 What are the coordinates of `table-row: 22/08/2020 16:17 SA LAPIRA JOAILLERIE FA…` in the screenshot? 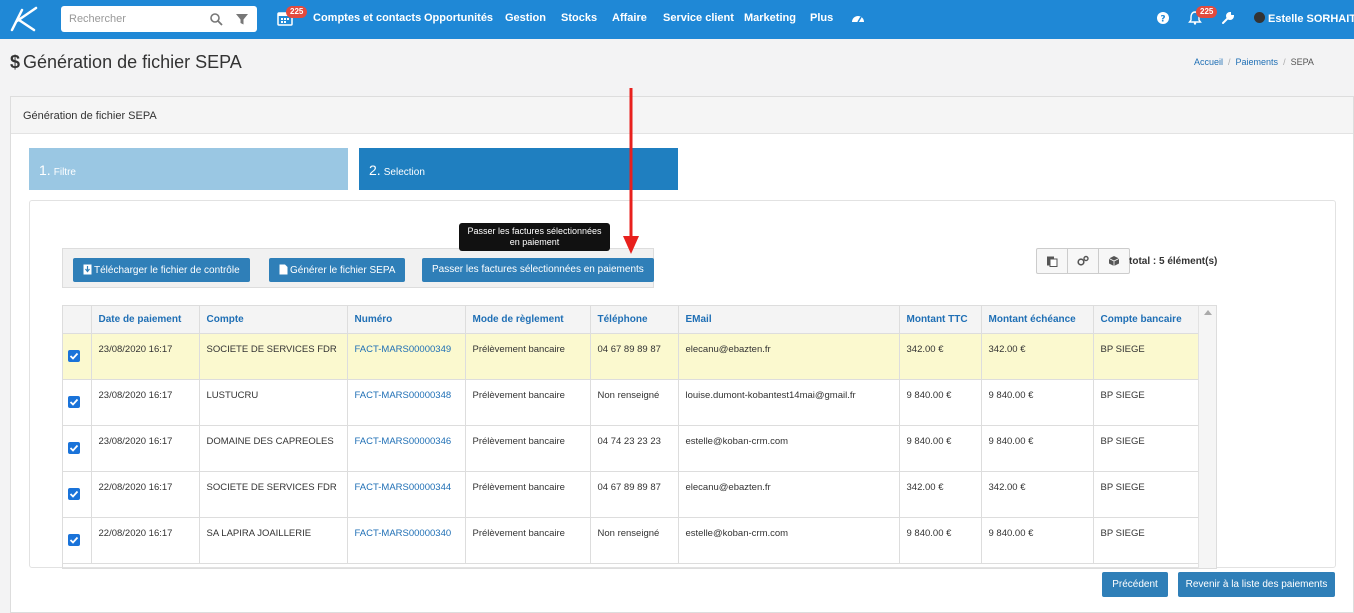 It's located at (631, 540).